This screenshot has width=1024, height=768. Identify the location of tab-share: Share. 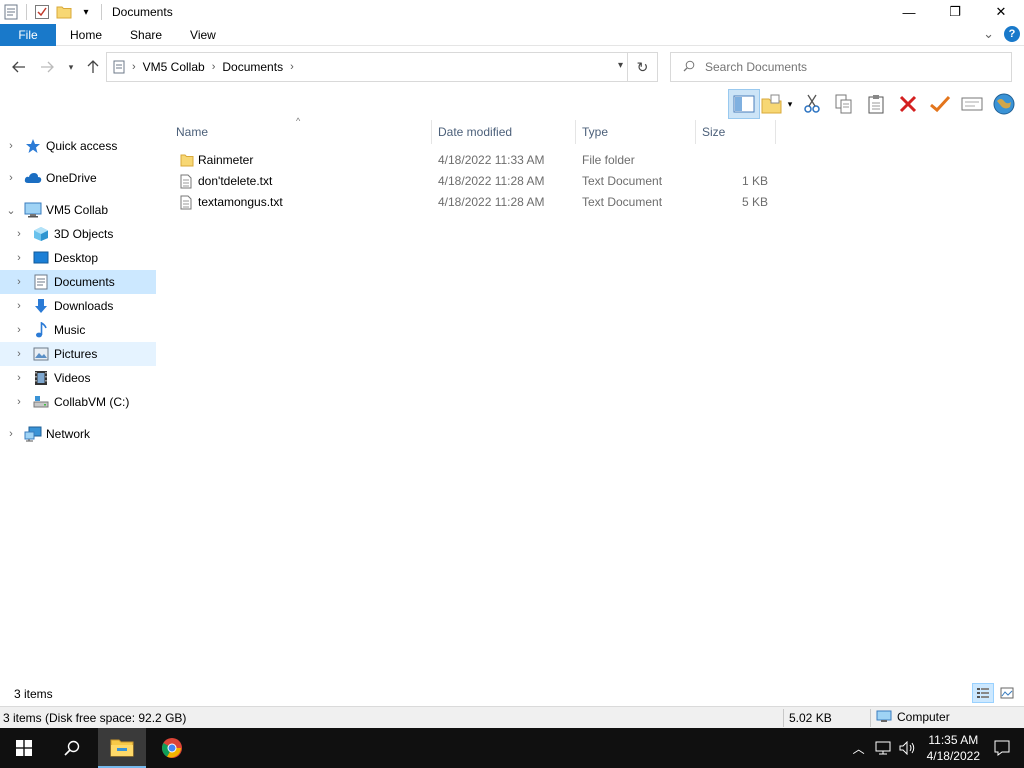
(146, 35).